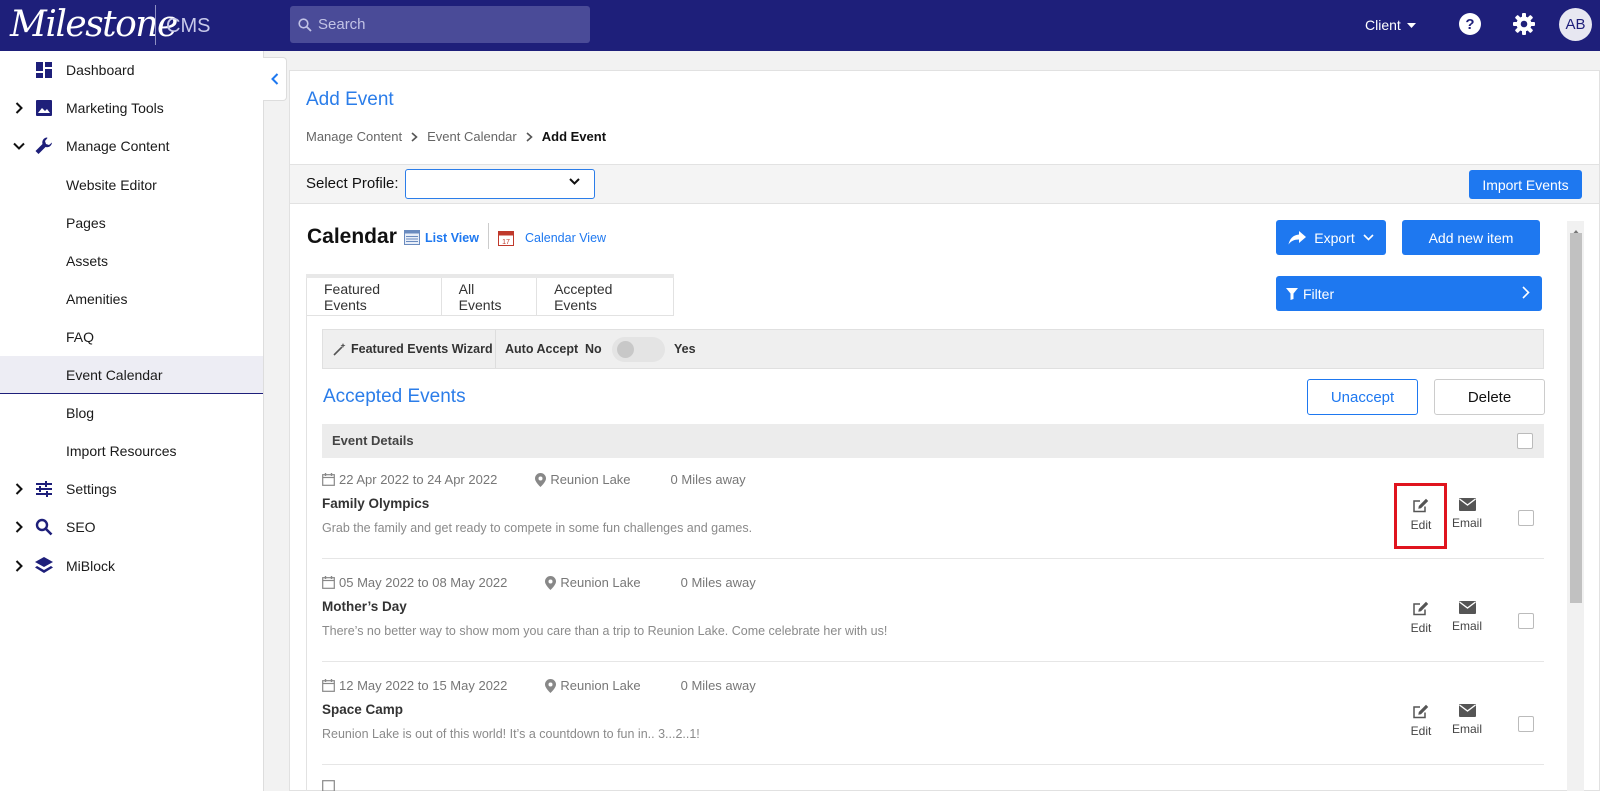 The image size is (1600, 791). What do you see at coordinates (412, 237) in the screenshot?
I see `list-view-icon` at bounding box center [412, 237].